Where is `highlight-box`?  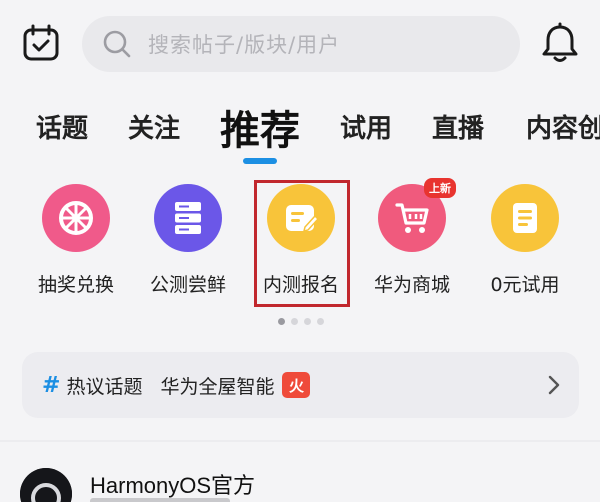
highlight-box is located at coordinates (302, 243).